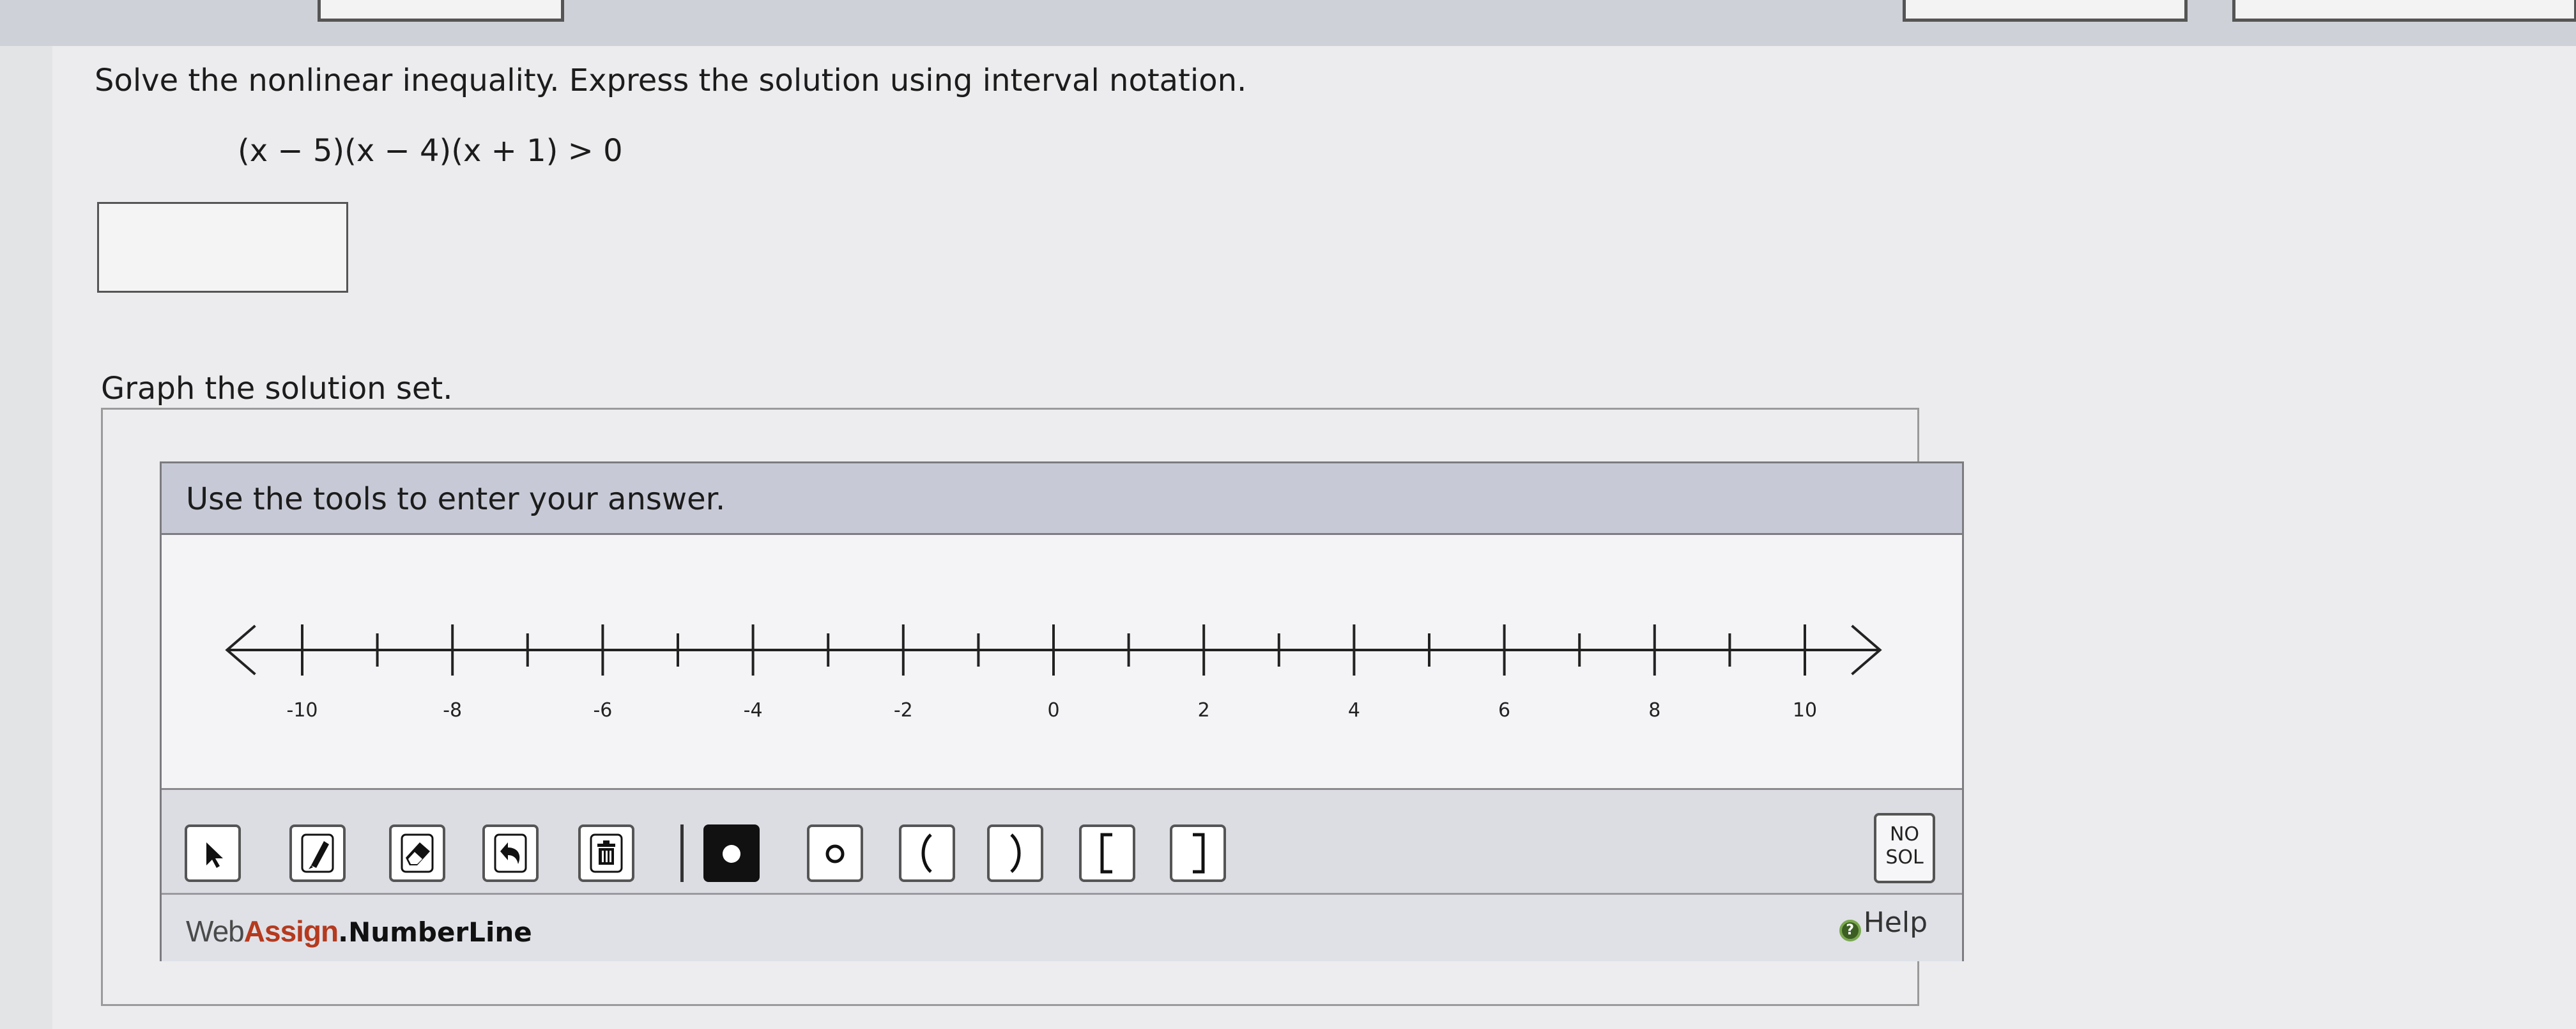  What do you see at coordinates (1354, 710) in the screenshot?
I see `tick-label: 4` at bounding box center [1354, 710].